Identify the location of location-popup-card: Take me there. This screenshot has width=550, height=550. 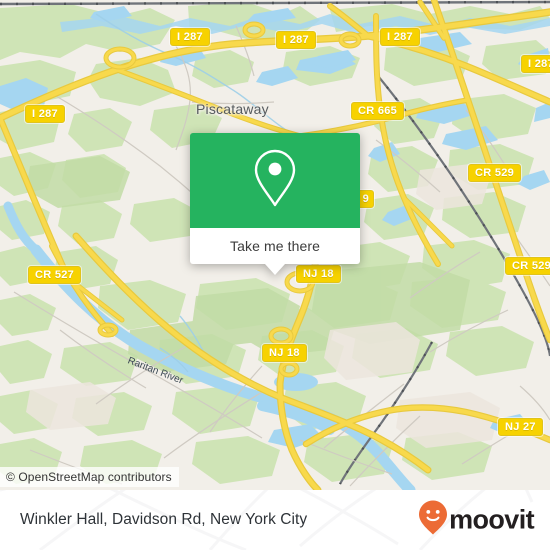
(275, 204).